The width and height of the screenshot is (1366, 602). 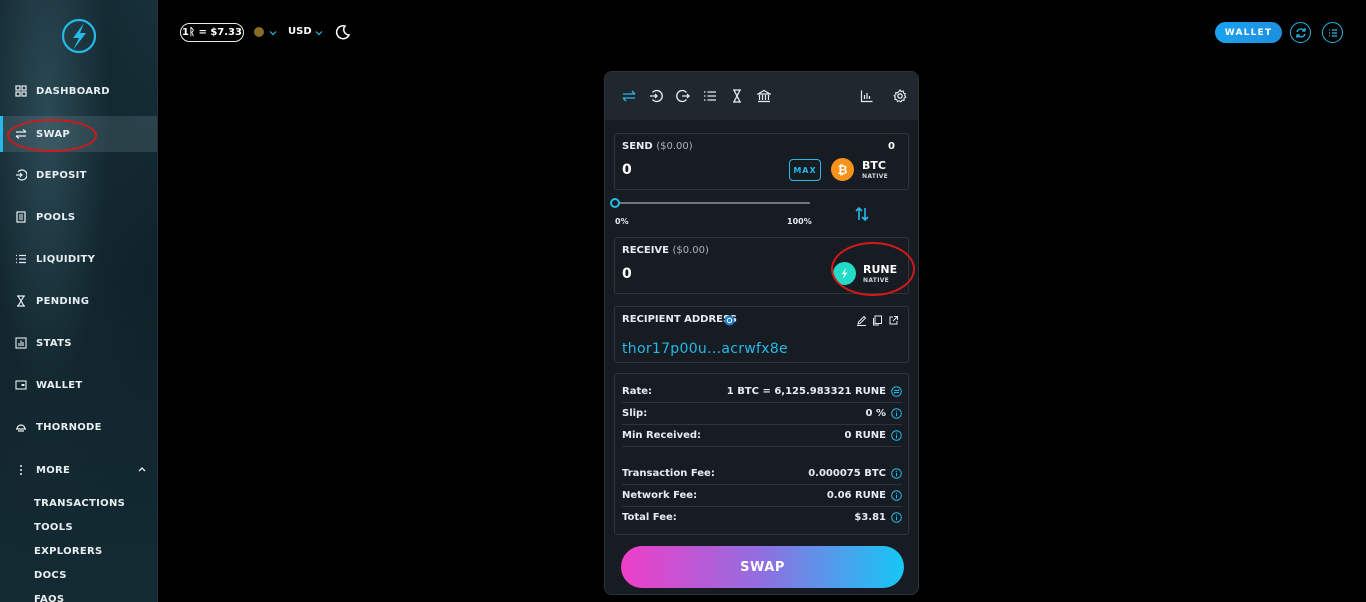 I want to click on sidebar-item-stats: STATS, so click(x=78, y=343).